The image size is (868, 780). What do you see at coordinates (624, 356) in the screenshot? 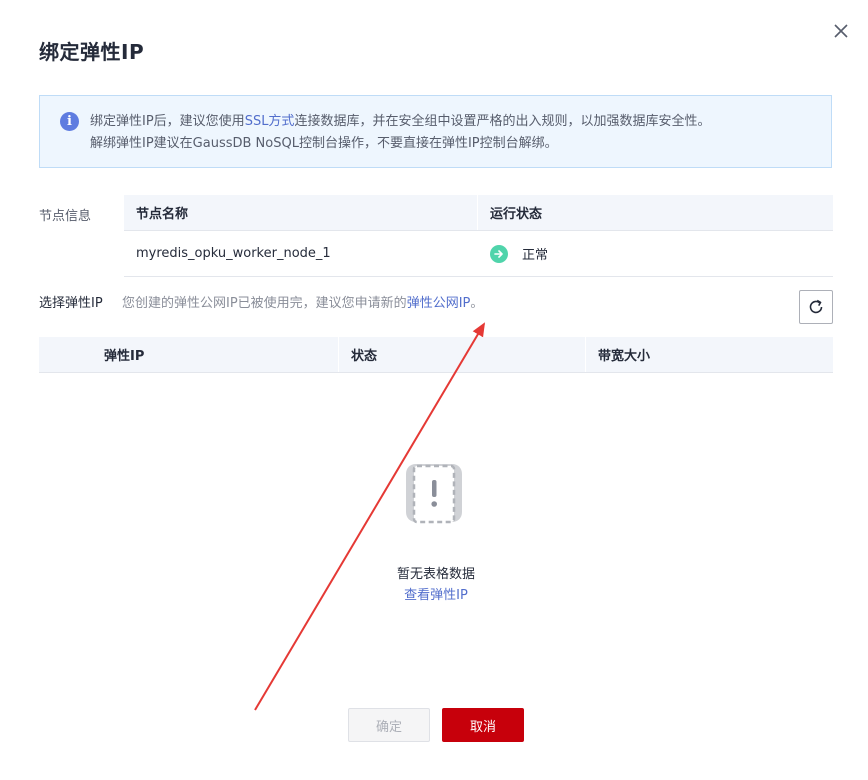
I see `header-bandwidth: 带宽大小` at bounding box center [624, 356].